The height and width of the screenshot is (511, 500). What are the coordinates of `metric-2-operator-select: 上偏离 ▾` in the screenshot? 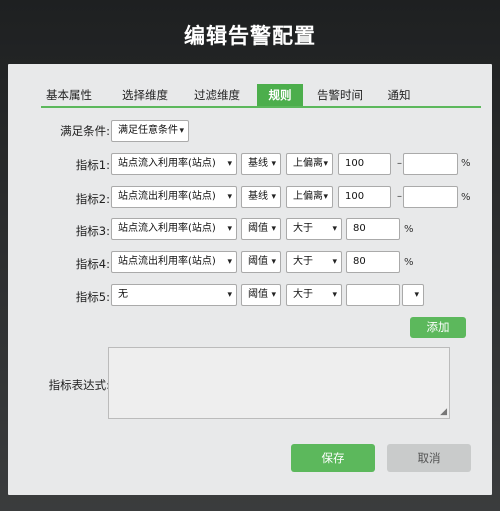 It's located at (309, 197).